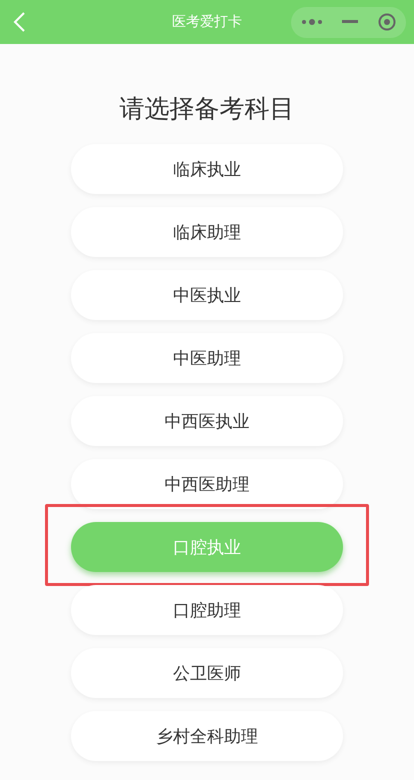 The width and height of the screenshot is (414, 780). I want to click on subject-button: 公卫医师, so click(207, 673).